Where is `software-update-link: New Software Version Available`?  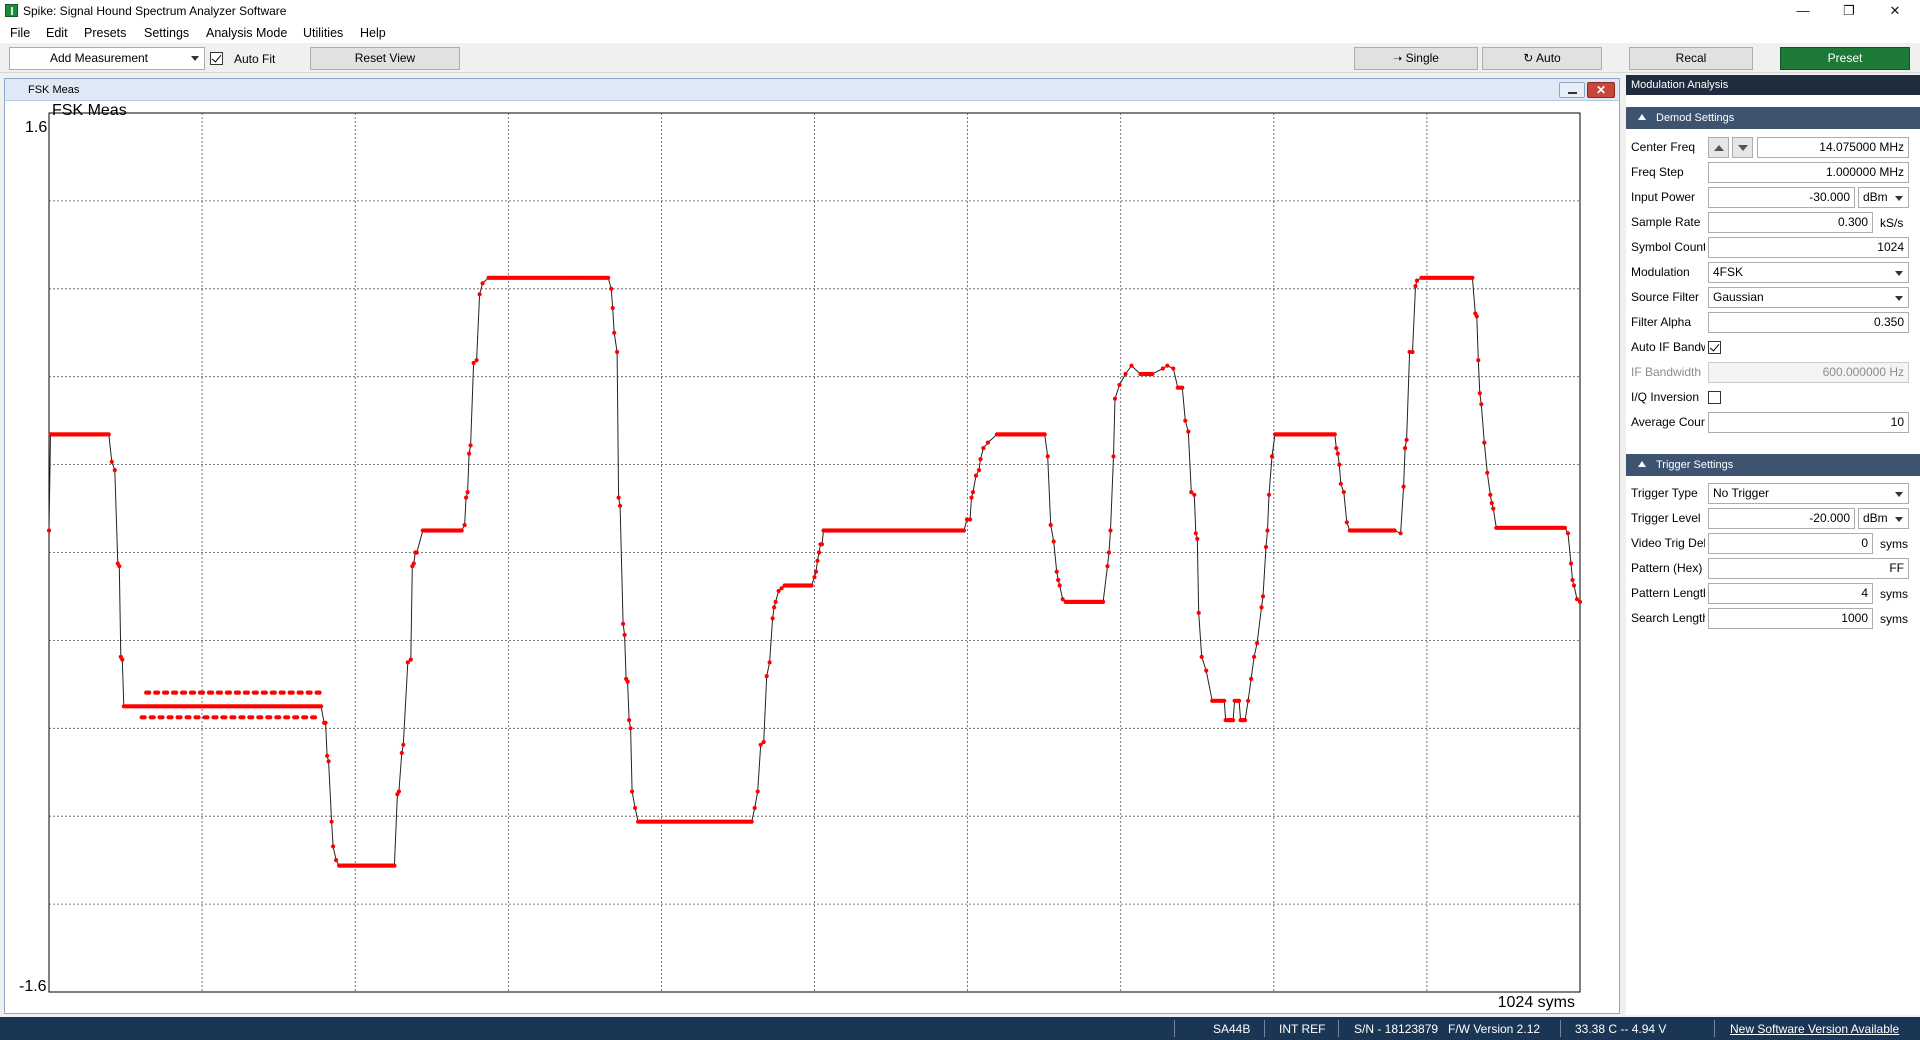
software-update-link: New Software Version Available is located at coordinates (1814, 1029).